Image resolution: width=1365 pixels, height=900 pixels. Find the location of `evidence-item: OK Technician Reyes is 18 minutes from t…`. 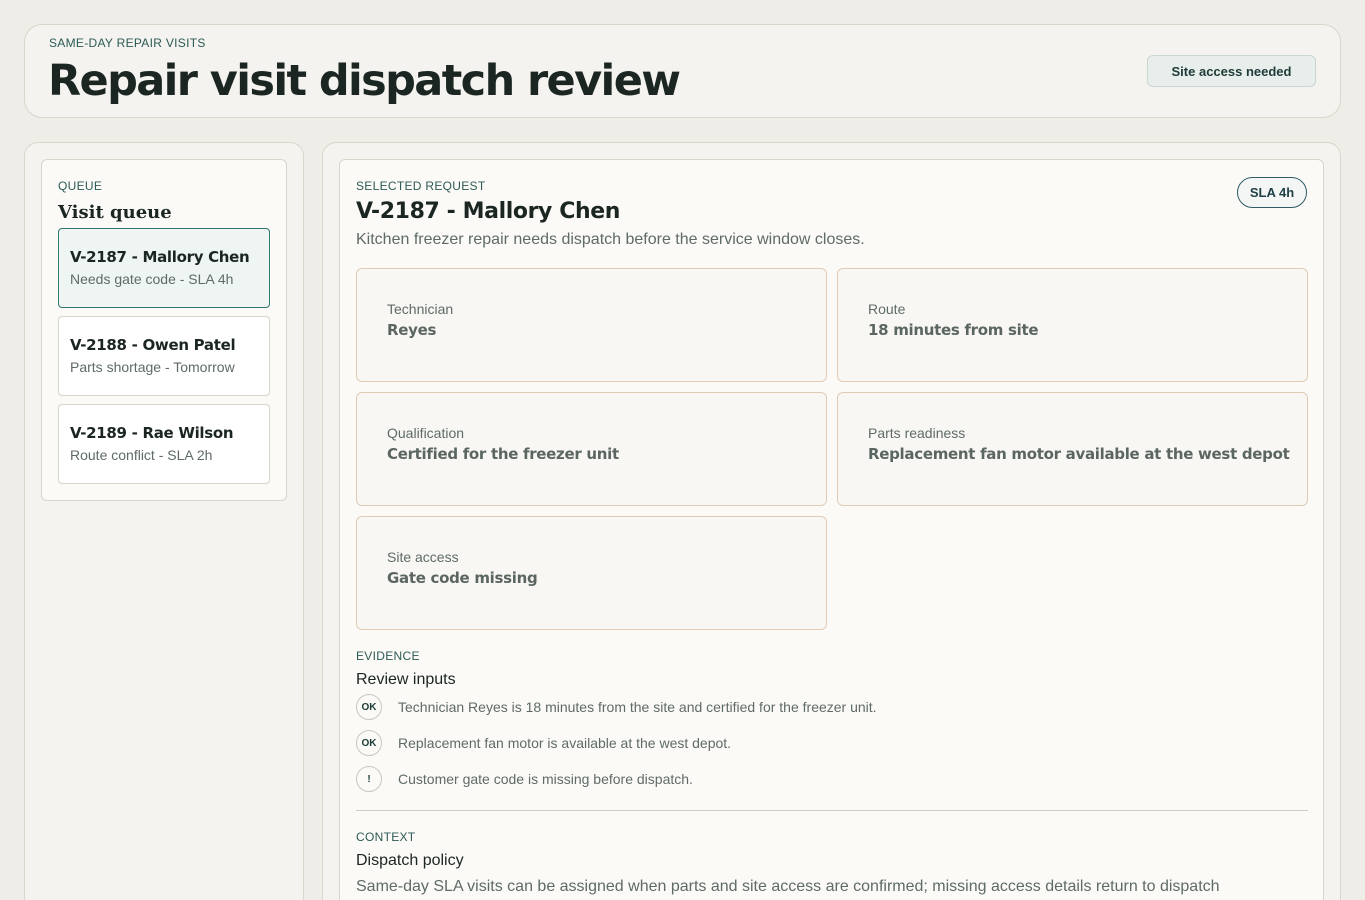

evidence-item: OK Technician Reyes is 18 minutes from t… is located at coordinates (616, 707).